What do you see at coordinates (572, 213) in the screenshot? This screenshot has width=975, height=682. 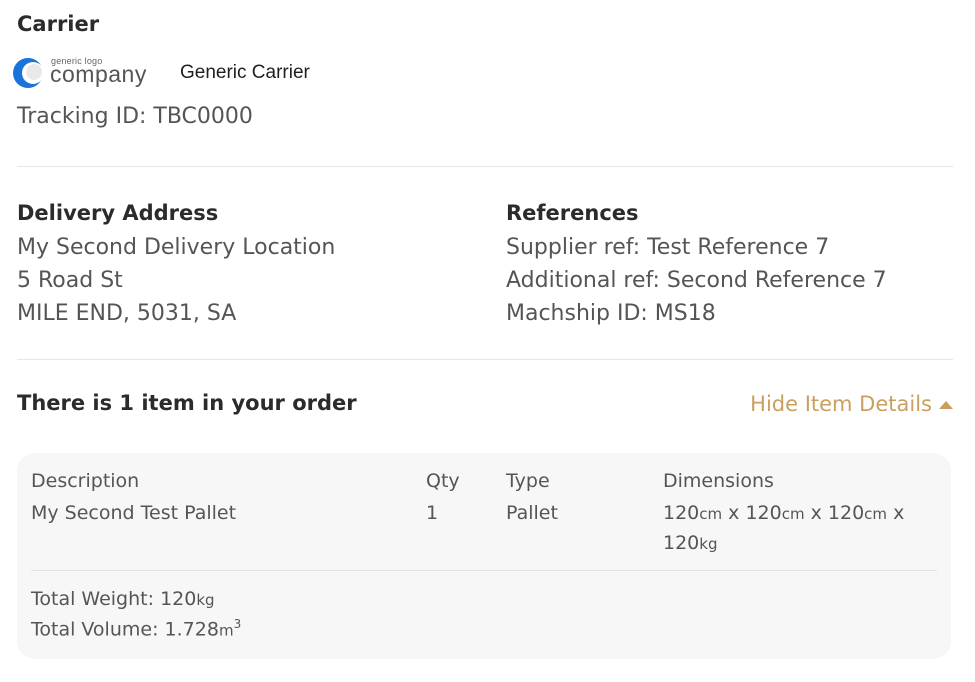 I see `references-heading: References` at bounding box center [572, 213].